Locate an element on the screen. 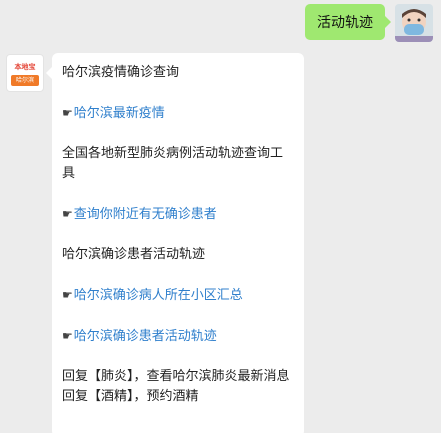  user-avatar is located at coordinates (414, 23).